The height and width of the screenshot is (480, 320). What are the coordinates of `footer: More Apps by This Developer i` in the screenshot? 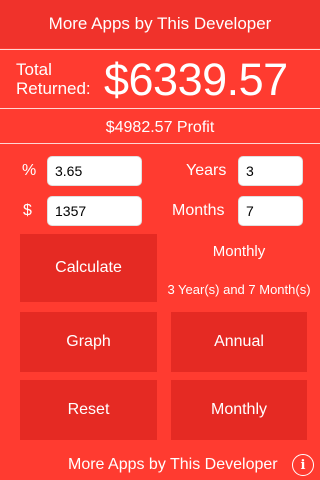 It's located at (160, 465).